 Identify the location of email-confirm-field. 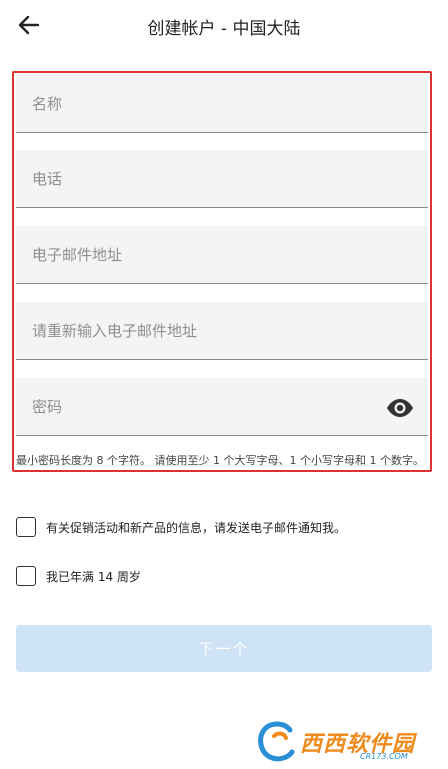
(222, 331).